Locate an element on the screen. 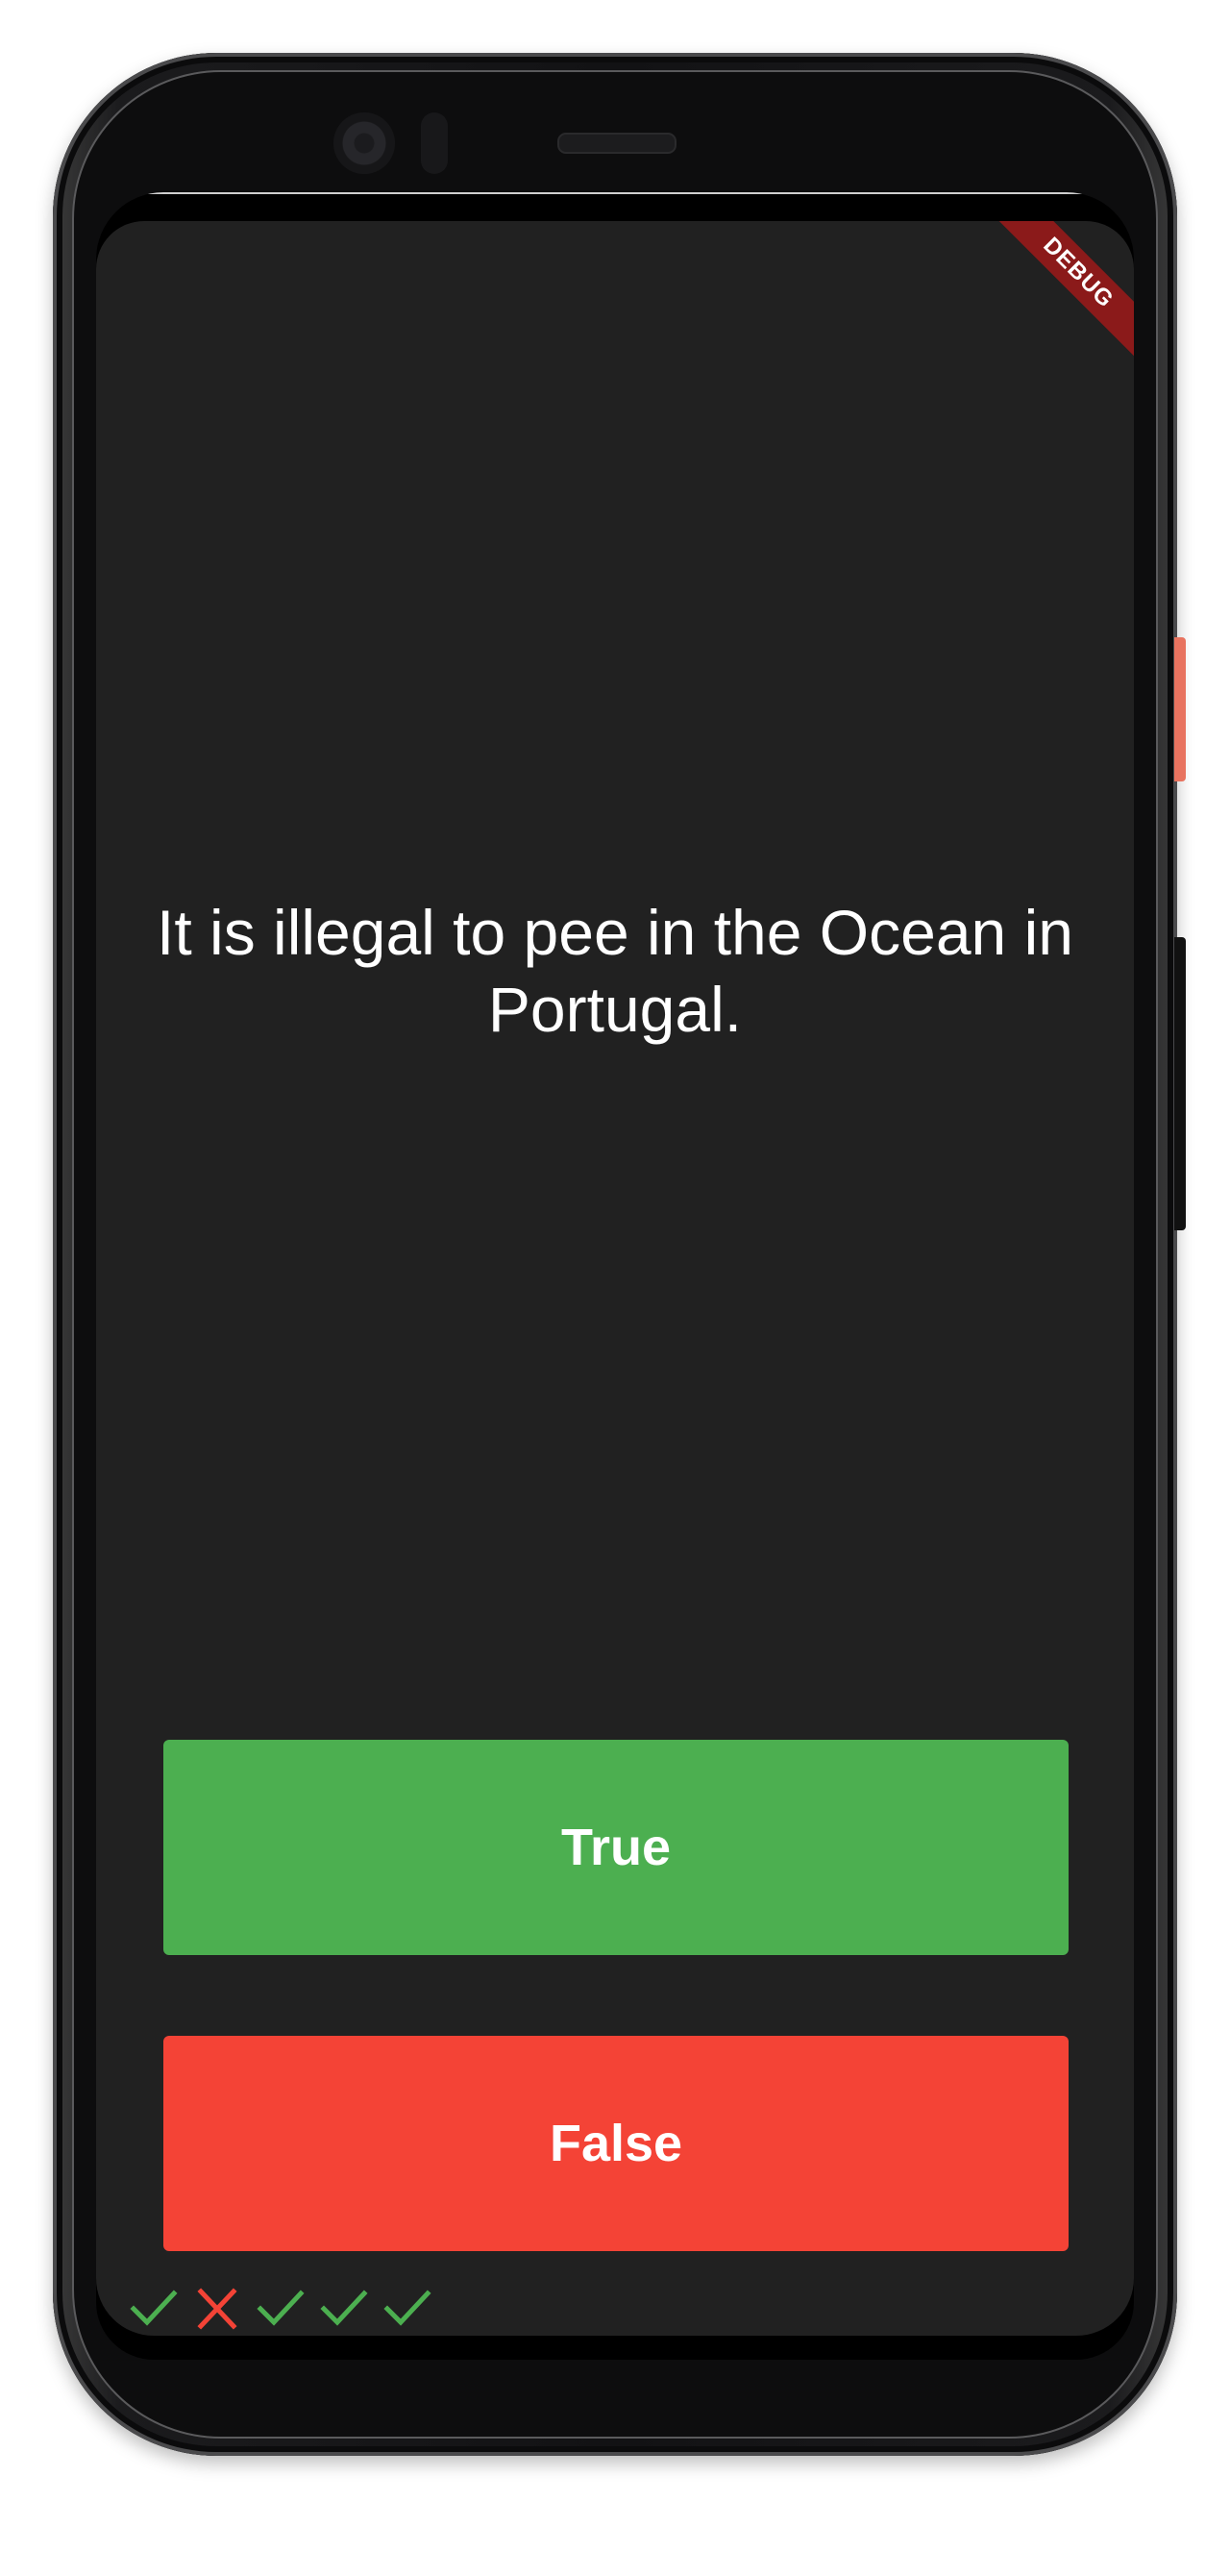 Image resolution: width=1230 pixels, height=2576 pixels. true-button: True is located at coordinates (616, 1847).